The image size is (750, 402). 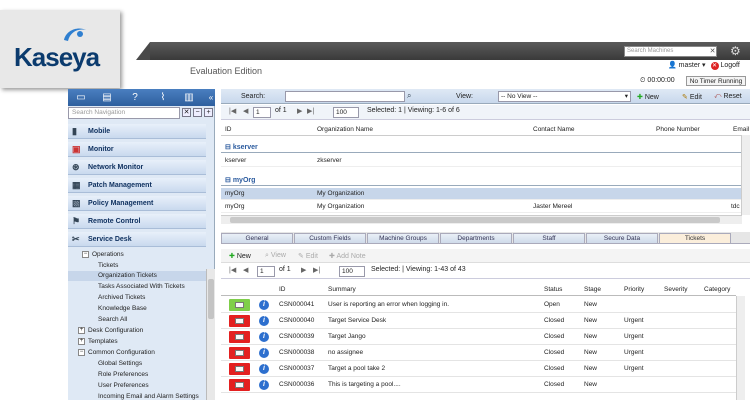 What do you see at coordinates (481, 161) in the screenshot?
I see `table-row: kserver zkserver` at bounding box center [481, 161].